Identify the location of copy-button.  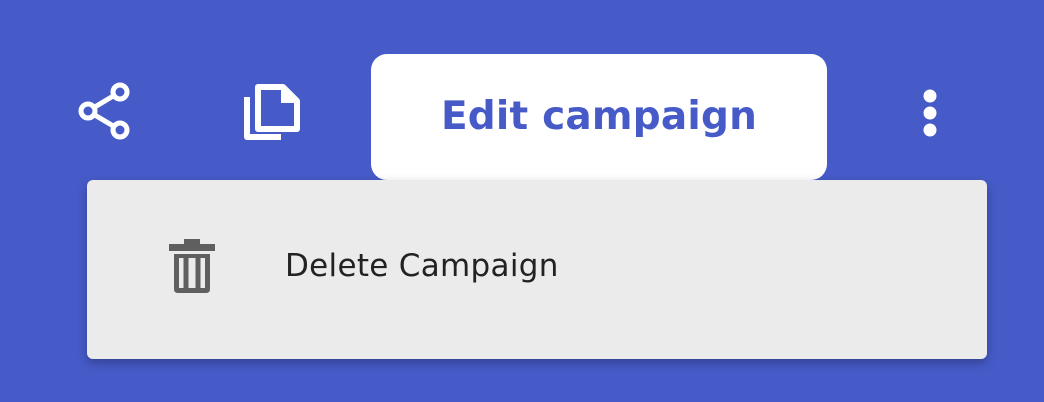
(270, 114).